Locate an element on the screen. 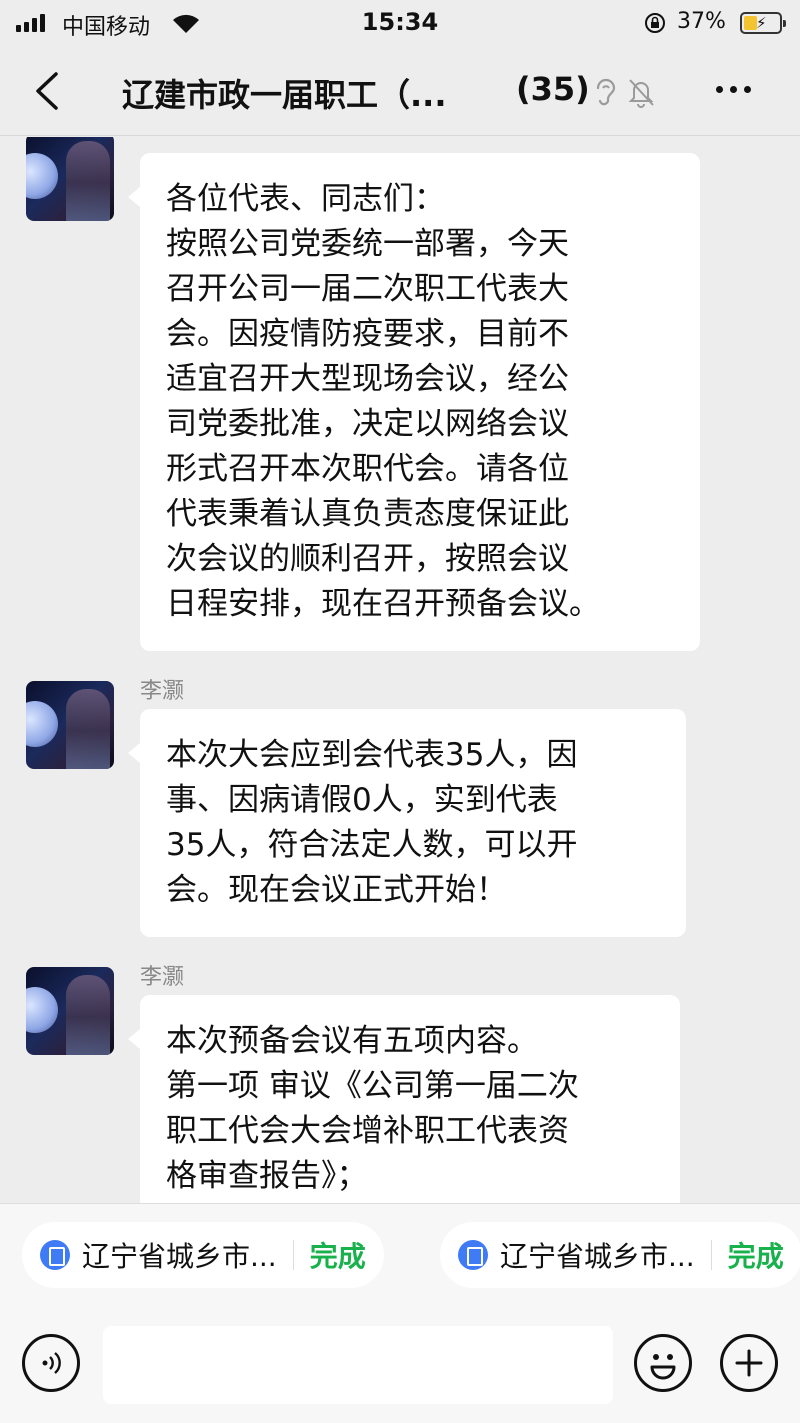 The height and width of the screenshot is (1423, 800). message-line: 司党委批准，决定以网络会议 is located at coordinates (367, 424).